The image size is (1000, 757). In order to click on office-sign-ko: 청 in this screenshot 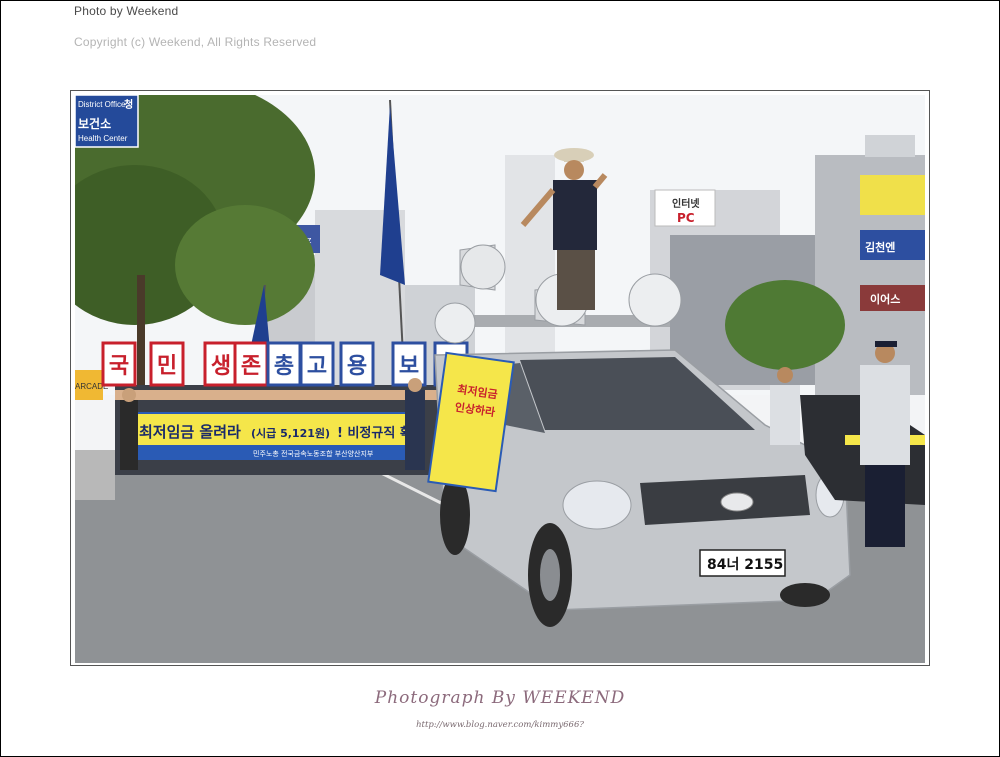, I will do `click(128, 104)`.